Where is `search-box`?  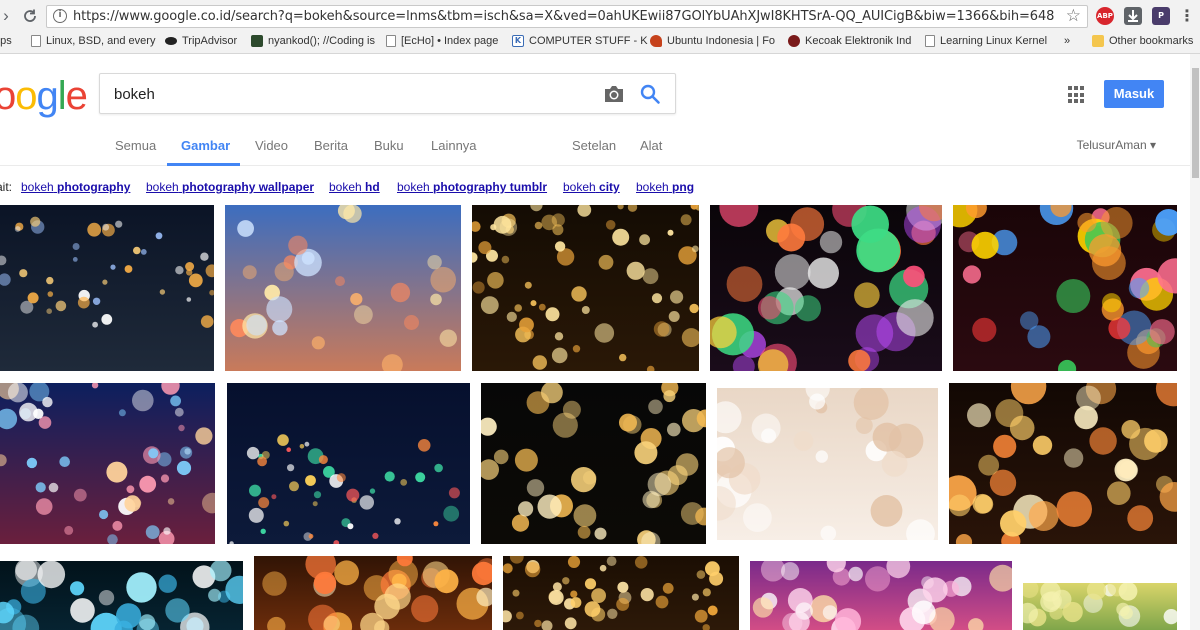 search-box is located at coordinates (387, 93).